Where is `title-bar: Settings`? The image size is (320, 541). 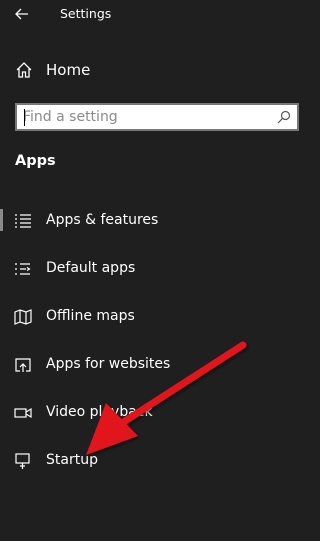 title-bar: Settings is located at coordinates (157, 15).